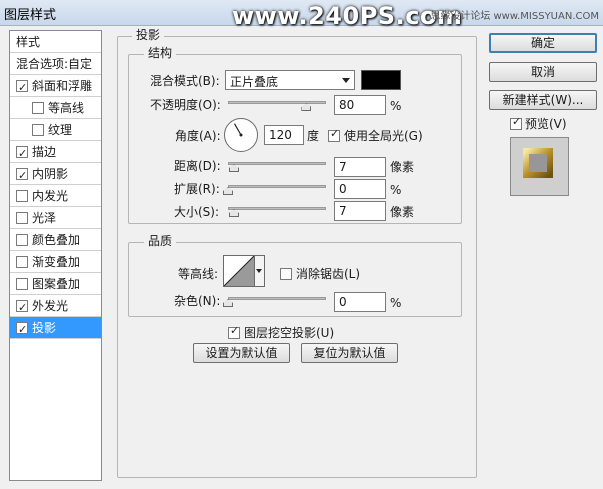 This screenshot has width=603, height=489. I want to click on opacity-input: 80, so click(360, 105).